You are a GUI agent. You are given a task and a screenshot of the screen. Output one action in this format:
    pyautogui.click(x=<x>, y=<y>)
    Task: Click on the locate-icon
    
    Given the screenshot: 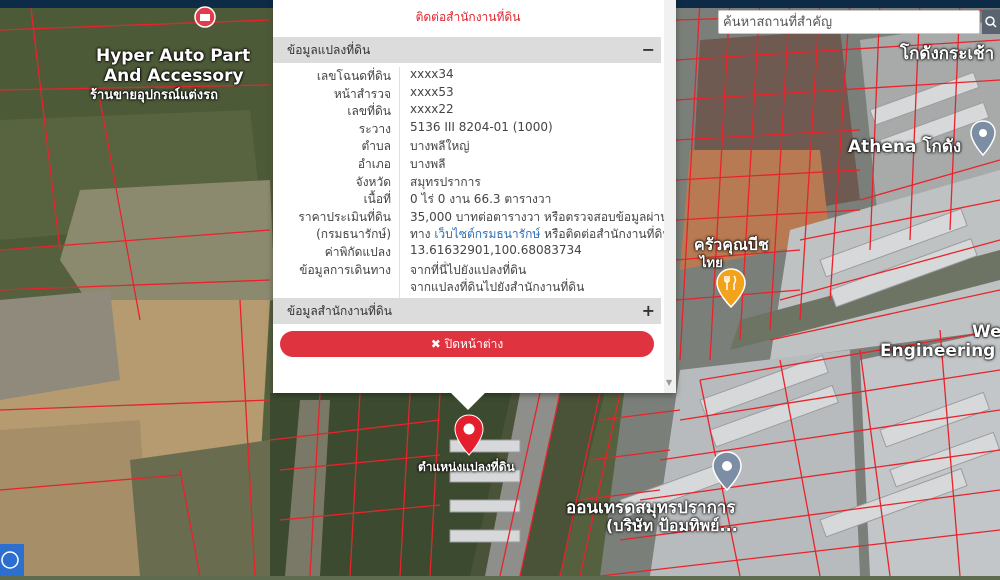 What is the action you would take?
    pyautogui.click(x=10, y=560)
    